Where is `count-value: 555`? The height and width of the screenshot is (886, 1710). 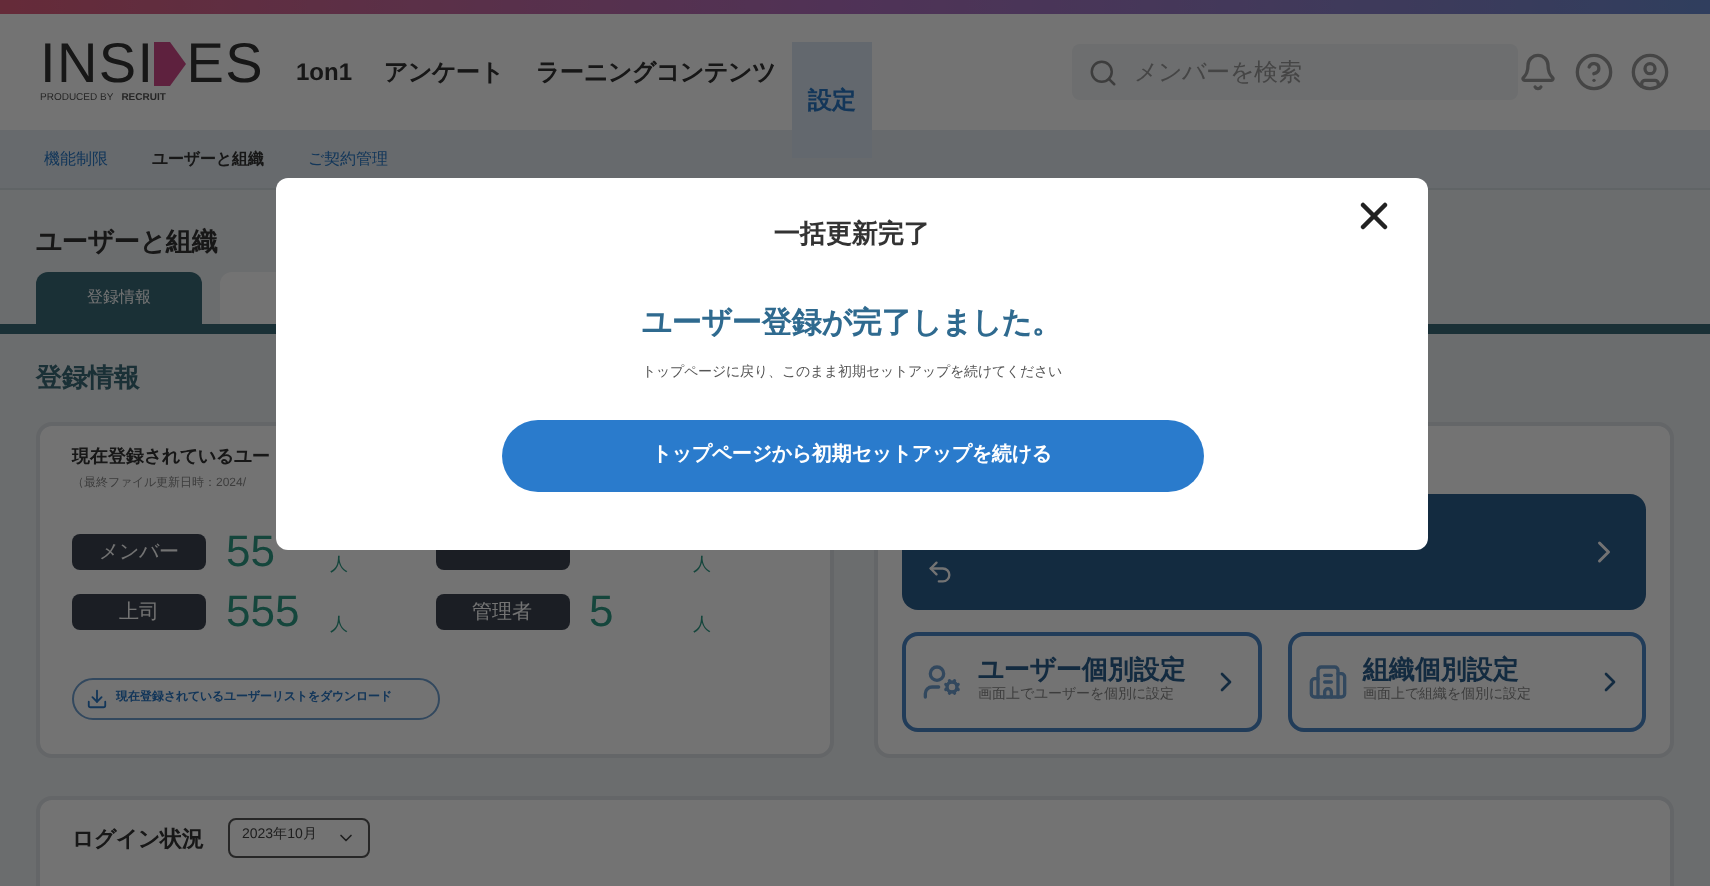
count-value: 555 is located at coordinates (263, 612).